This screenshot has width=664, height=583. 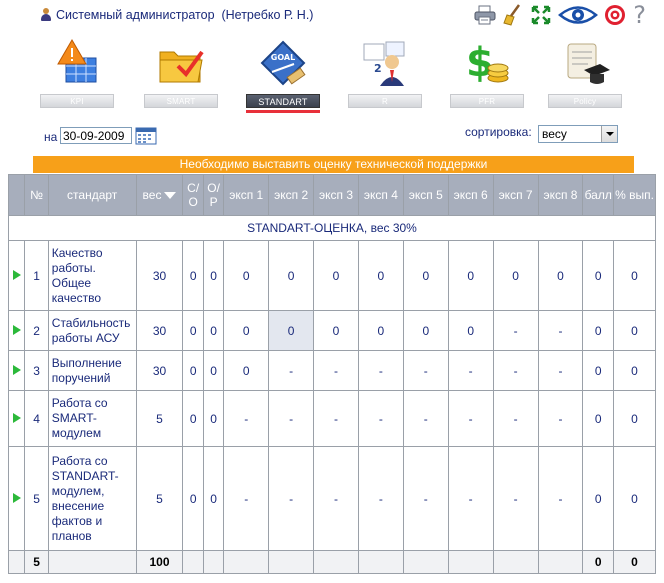 What do you see at coordinates (560, 195) in the screenshot?
I see `header-exp8: эксп 8` at bounding box center [560, 195].